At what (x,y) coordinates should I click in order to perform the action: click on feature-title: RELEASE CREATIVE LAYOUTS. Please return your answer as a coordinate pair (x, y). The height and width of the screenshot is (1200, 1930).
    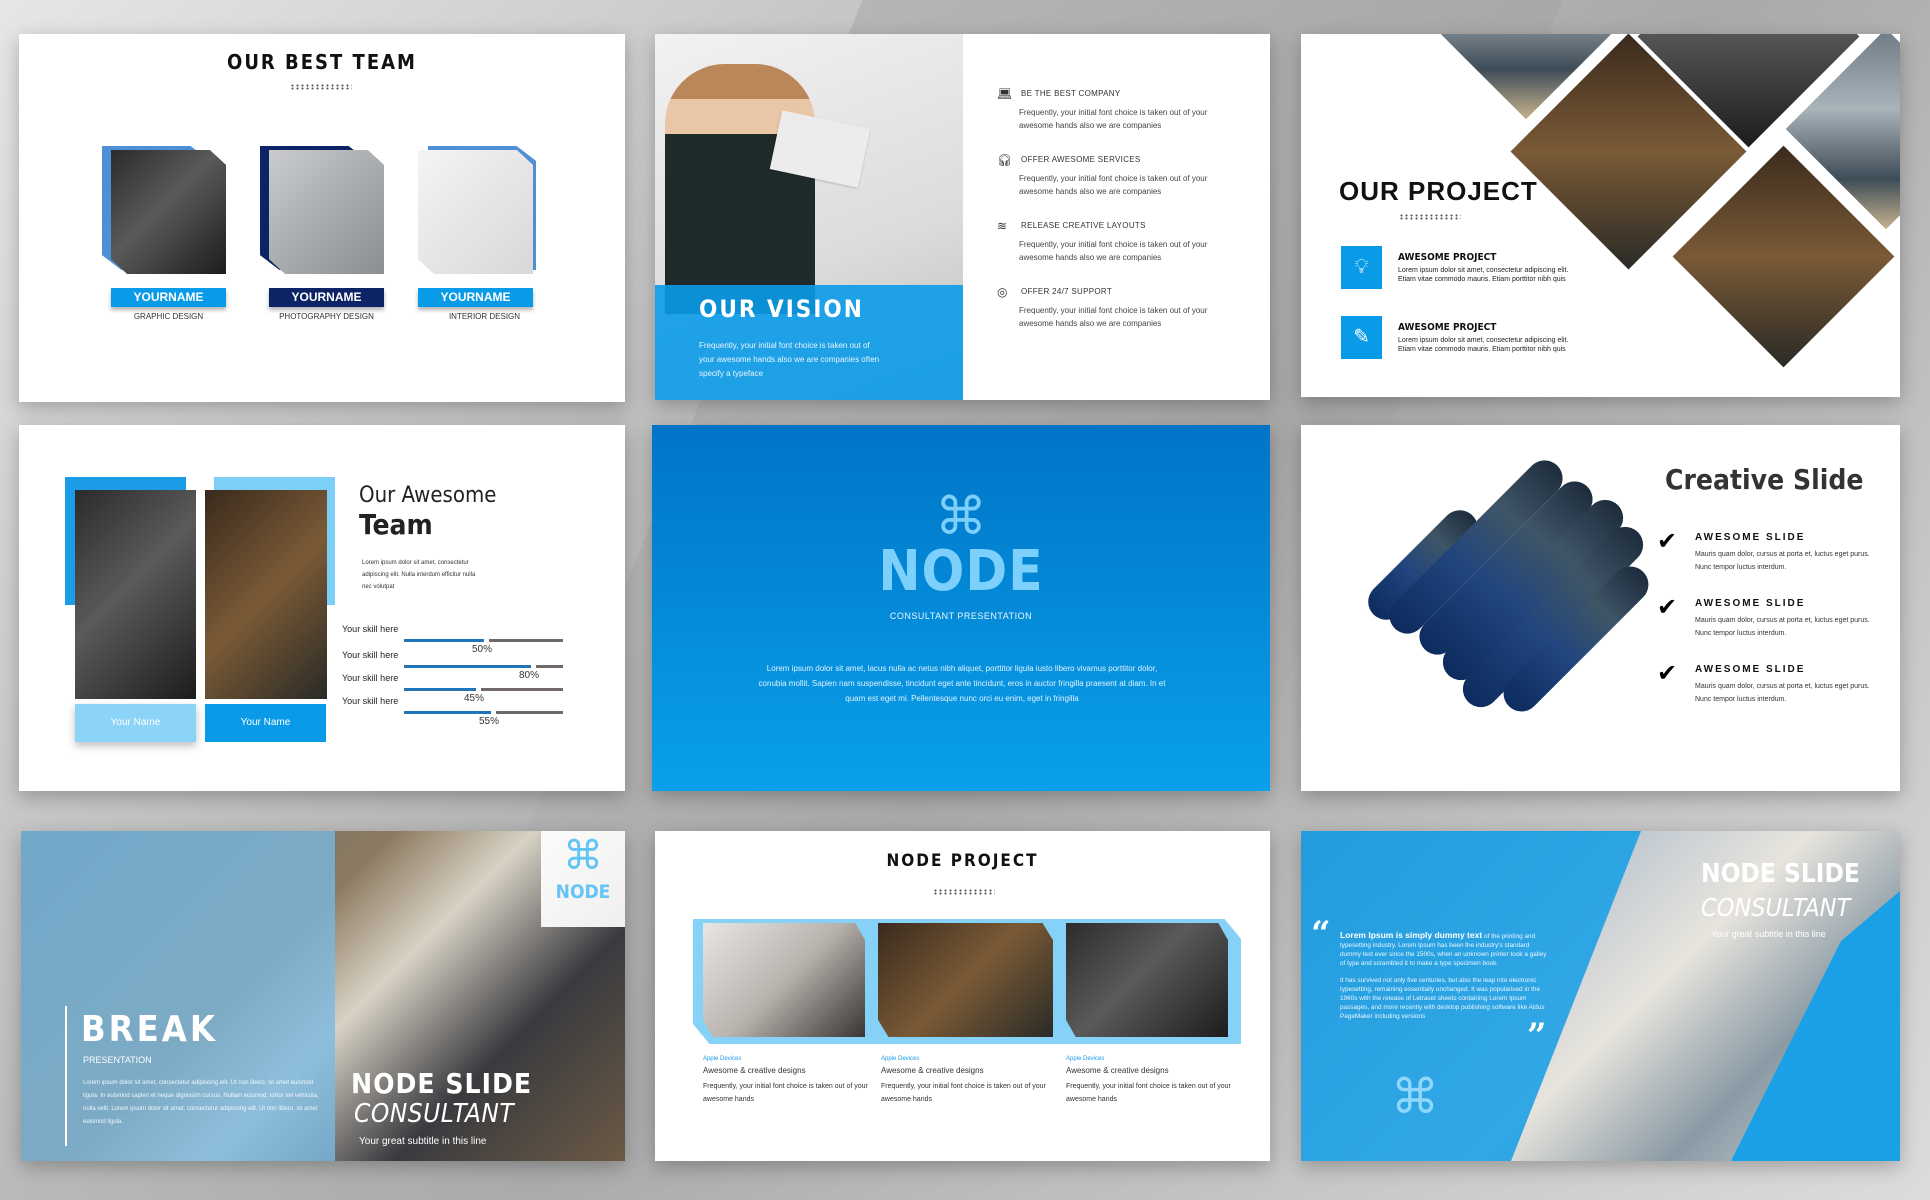
    Looking at the image, I should click on (1083, 225).